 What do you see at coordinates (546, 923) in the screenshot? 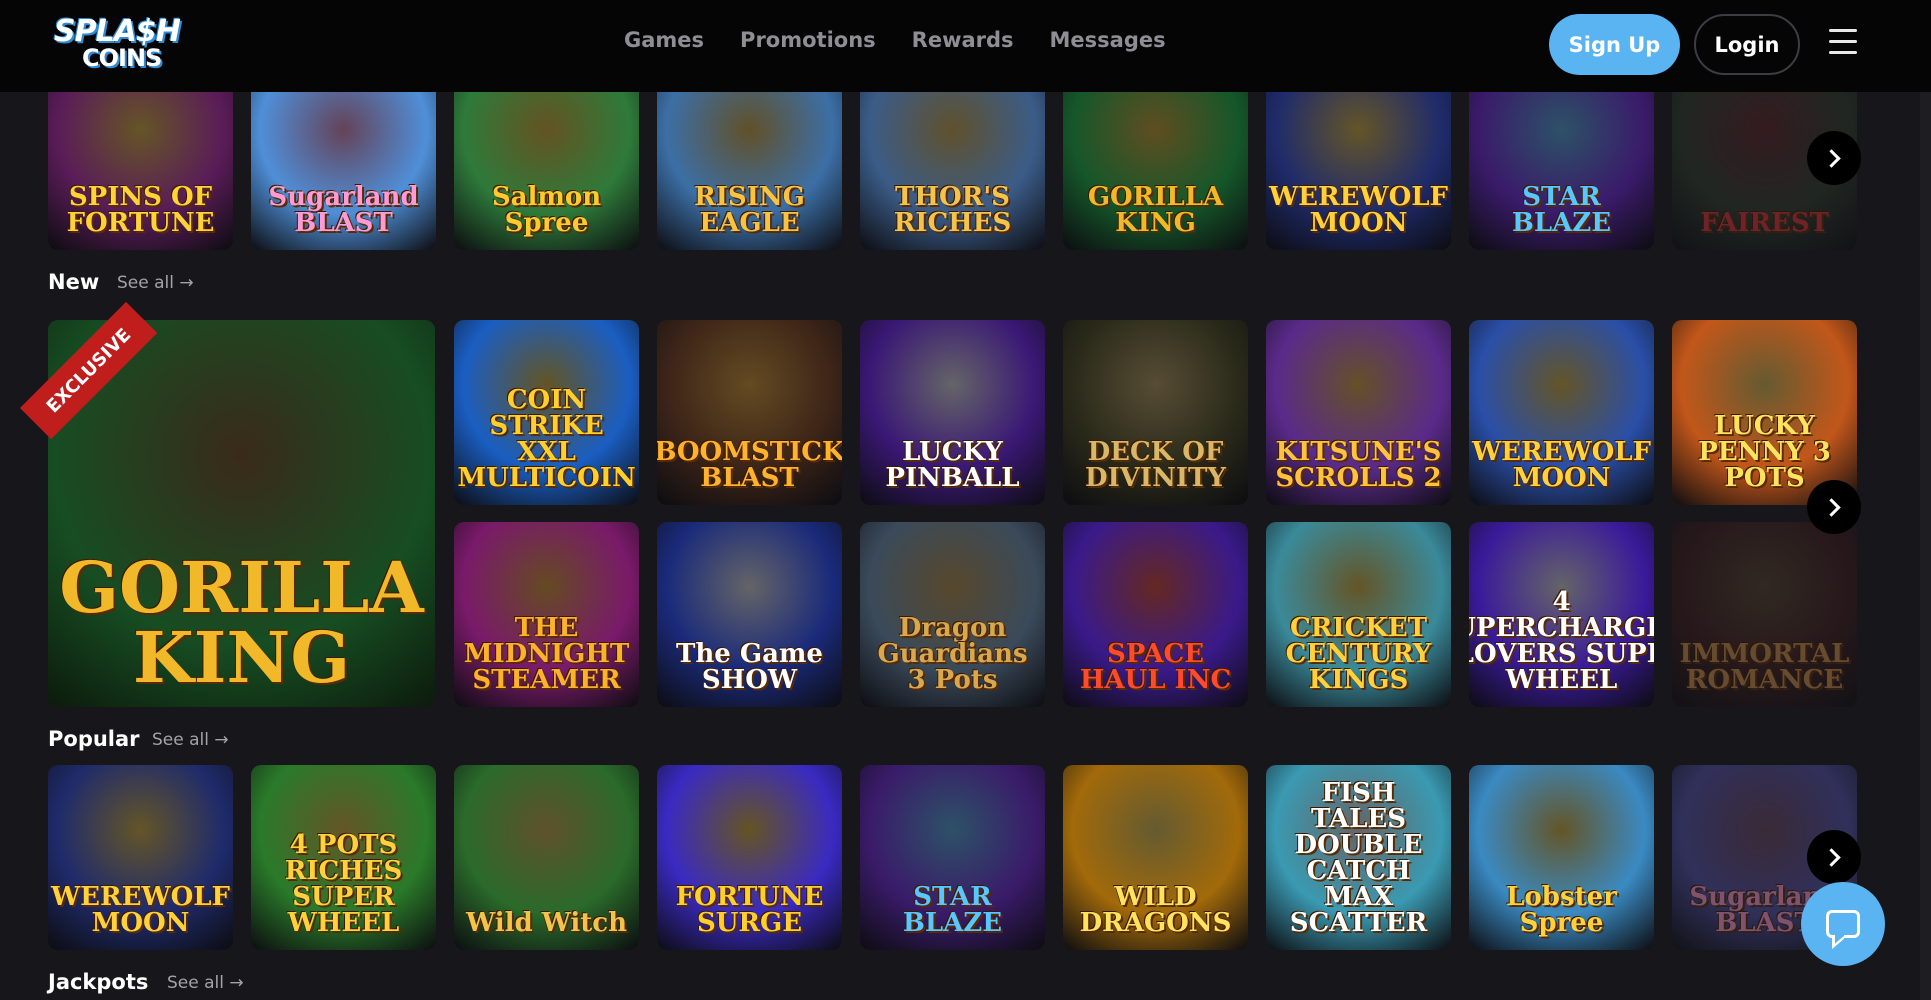
I see `game-title: Wild Witch` at bounding box center [546, 923].